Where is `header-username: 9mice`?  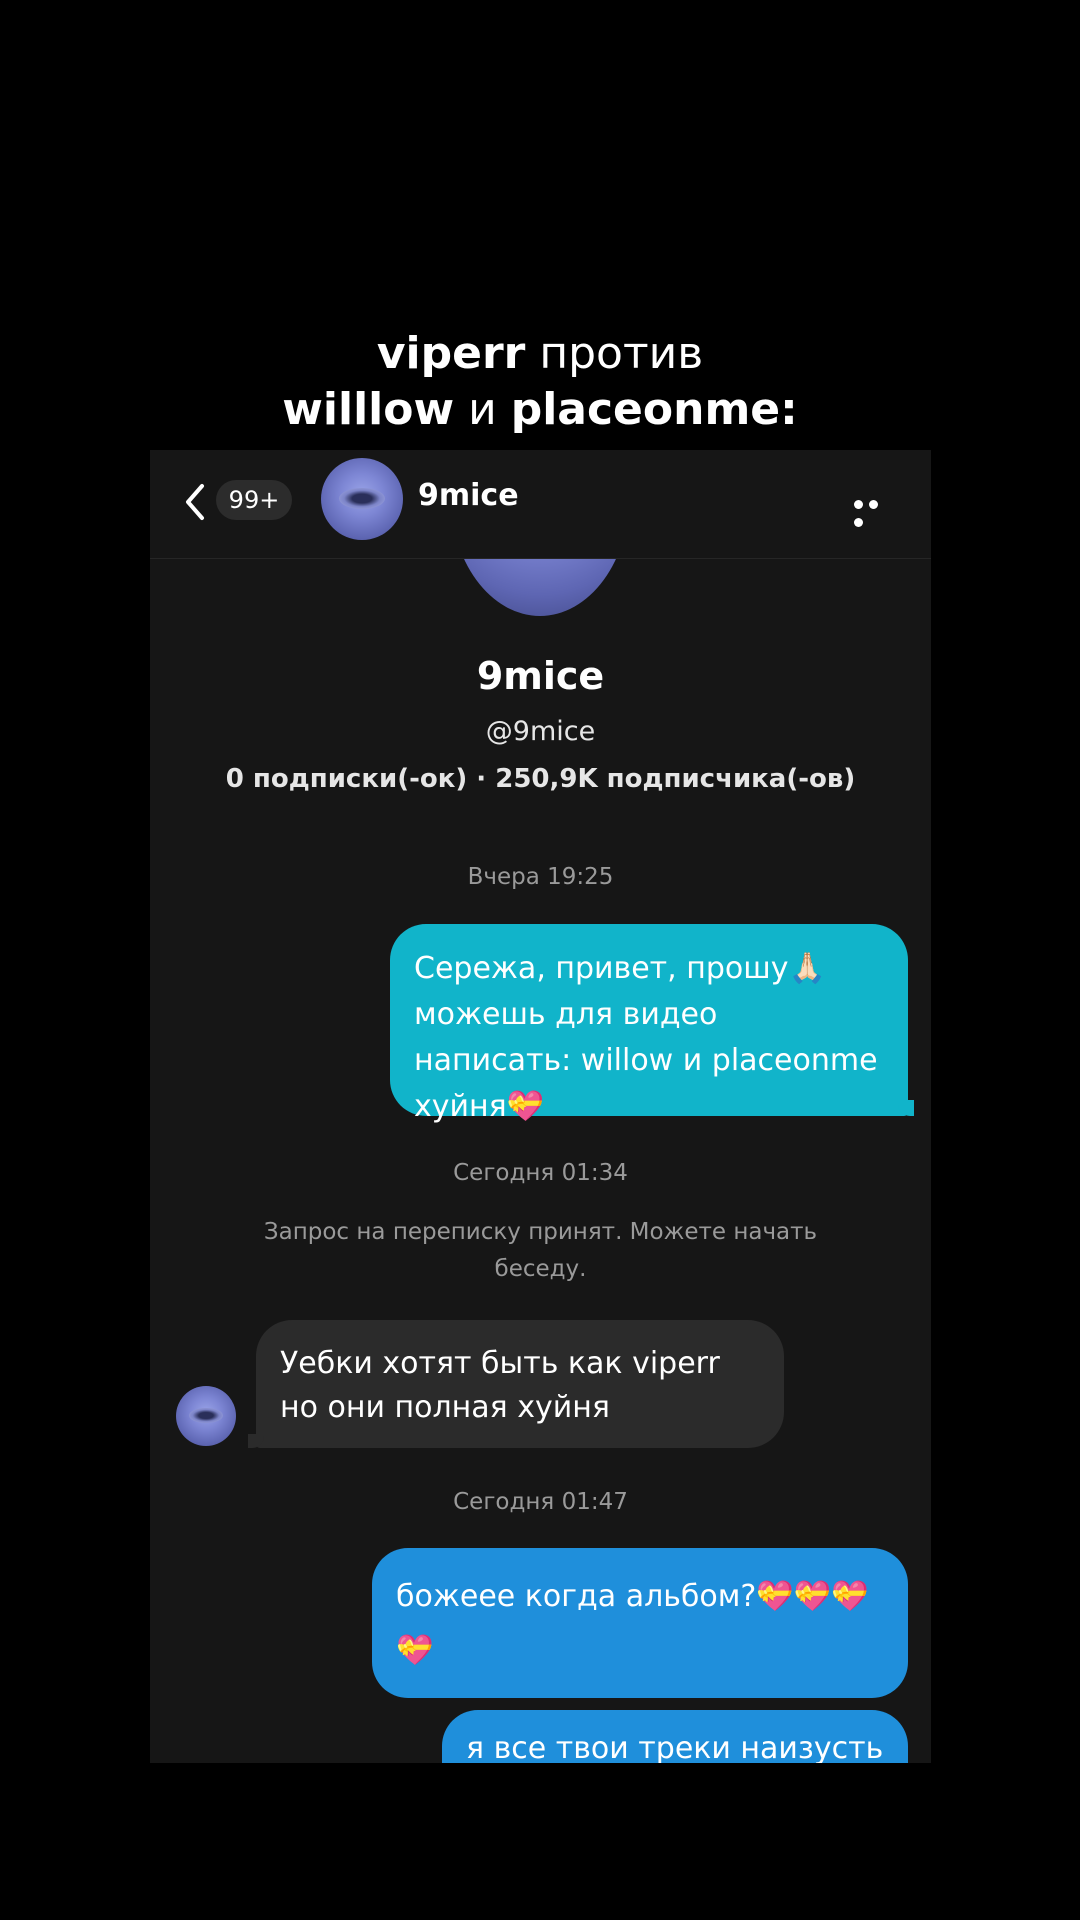 header-username: 9mice is located at coordinates (468, 495).